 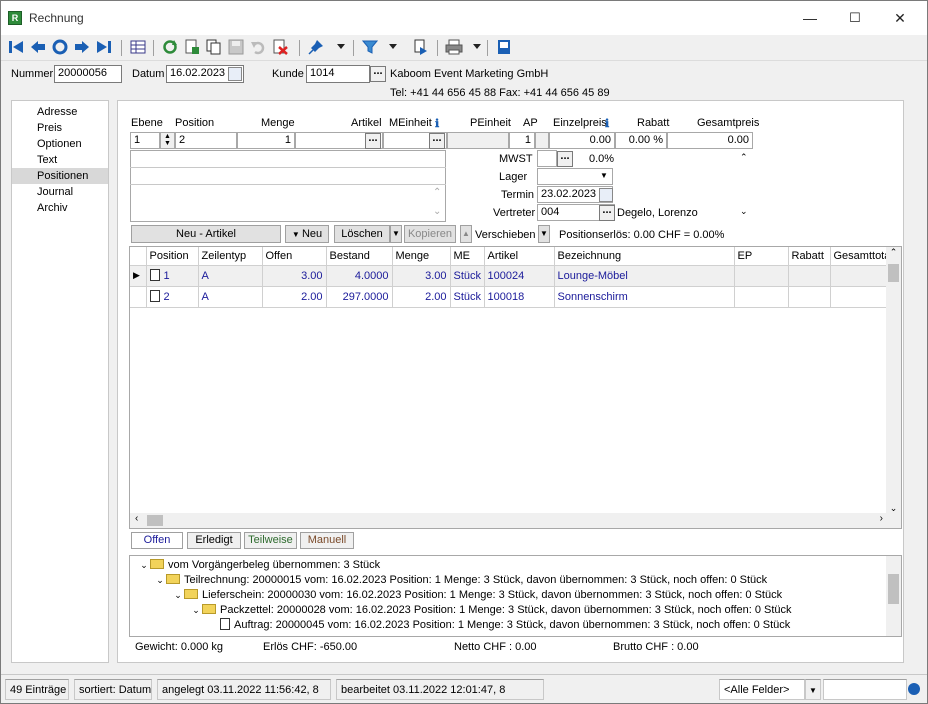 I want to click on filter-dropdown-icon, so click(x=393, y=47).